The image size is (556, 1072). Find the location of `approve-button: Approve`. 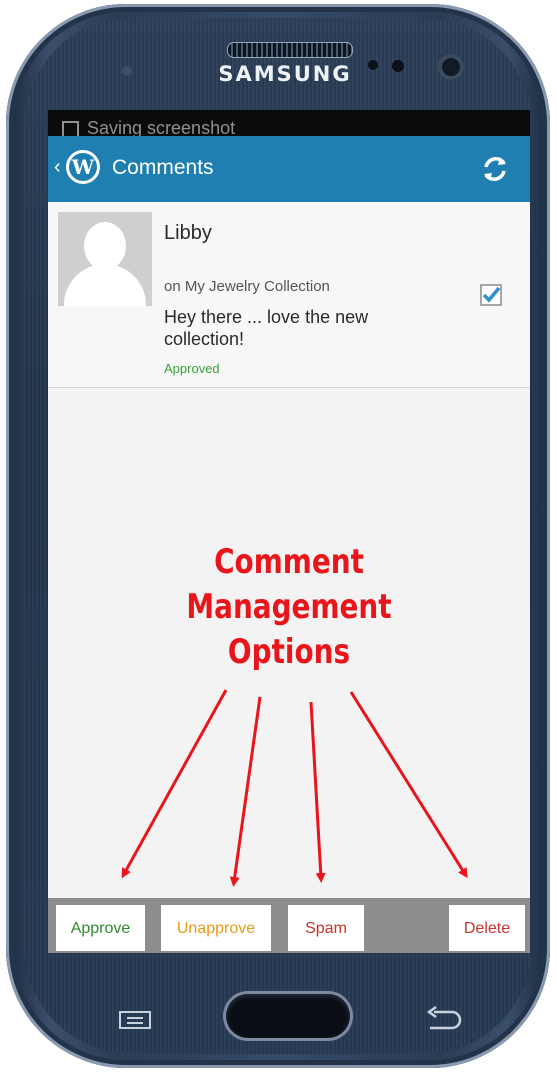

approve-button: Approve is located at coordinates (100, 928).